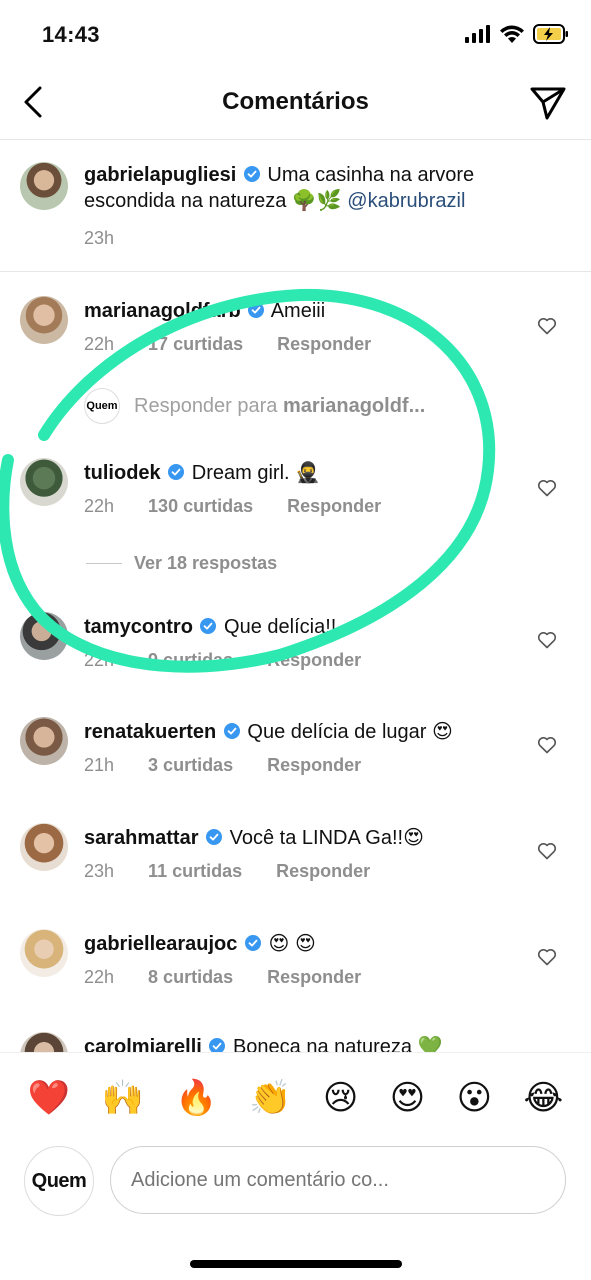 The image size is (591, 1280). I want to click on comment-meta: 22h 9 curtidas Responder, so click(222, 660).